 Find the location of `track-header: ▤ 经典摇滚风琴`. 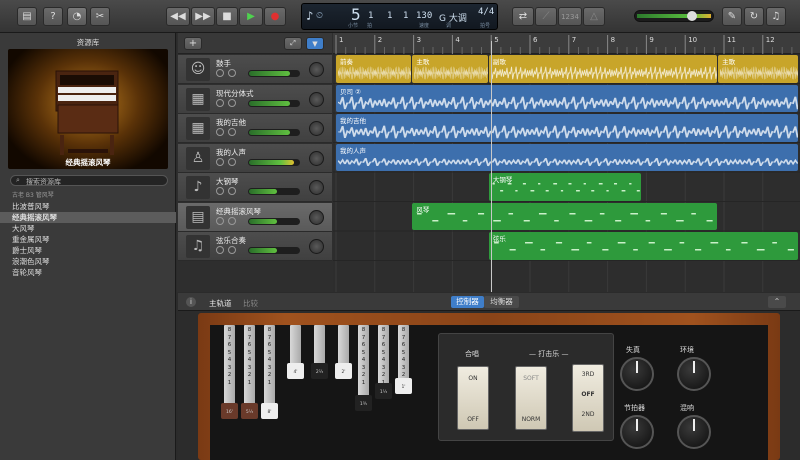

track-header: ▤ 经典摇滚风琴 is located at coordinates (255, 217).